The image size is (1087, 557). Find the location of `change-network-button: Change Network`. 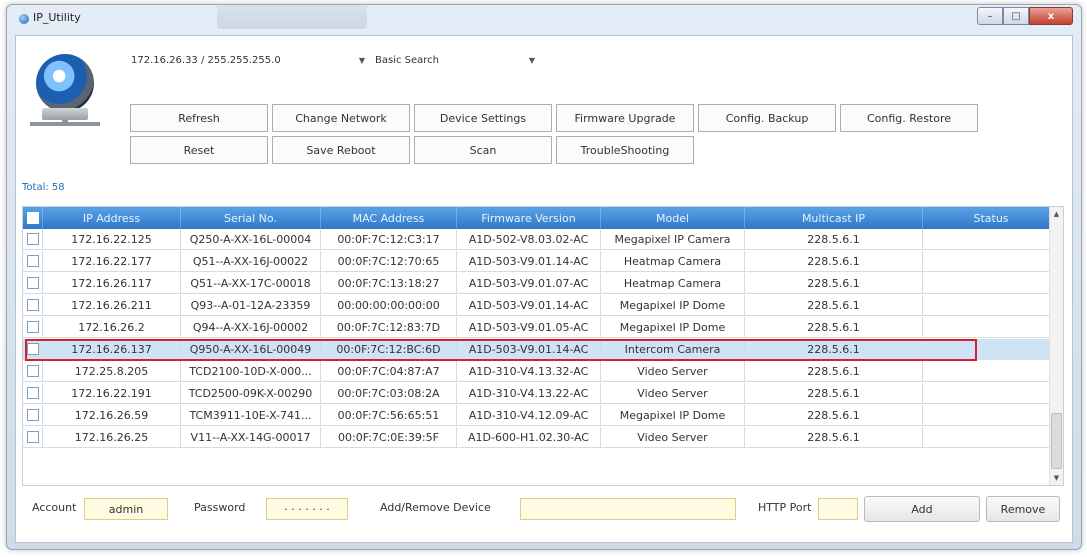

change-network-button: Change Network is located at coordinates (341, 118).